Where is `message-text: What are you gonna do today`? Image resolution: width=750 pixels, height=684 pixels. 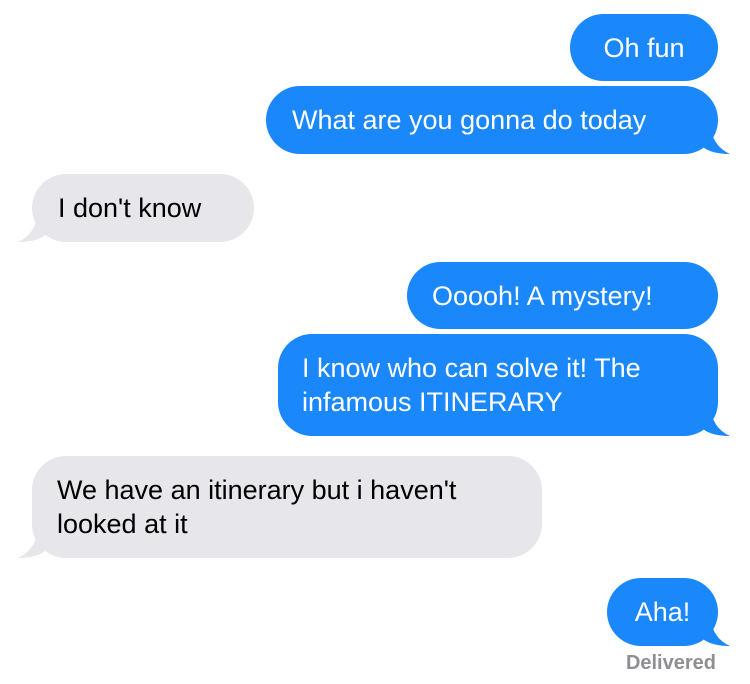 message-text: What are you gonna do today is located at coordinates (469, 120).